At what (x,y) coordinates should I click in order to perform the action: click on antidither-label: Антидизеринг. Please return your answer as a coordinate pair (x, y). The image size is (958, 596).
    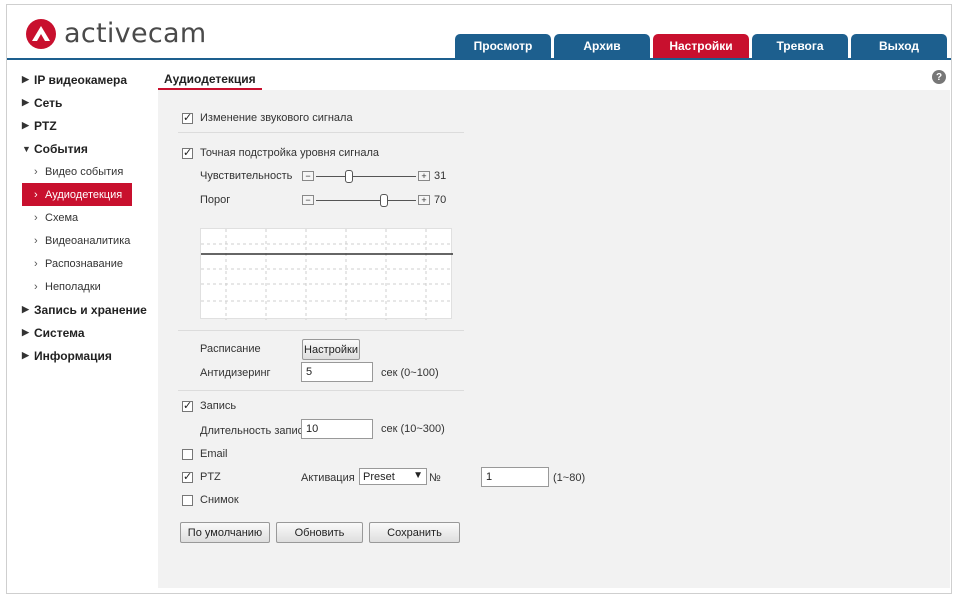
    Looking at the image, I should click on (235, 373).